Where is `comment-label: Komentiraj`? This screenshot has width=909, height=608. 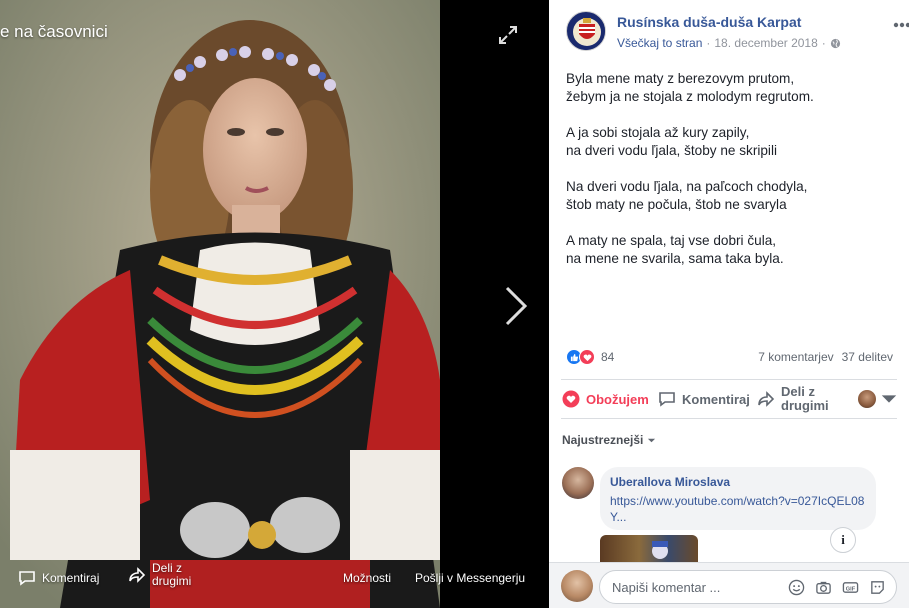
comment-label: Komentiraj is located at coordinates (716, 399).